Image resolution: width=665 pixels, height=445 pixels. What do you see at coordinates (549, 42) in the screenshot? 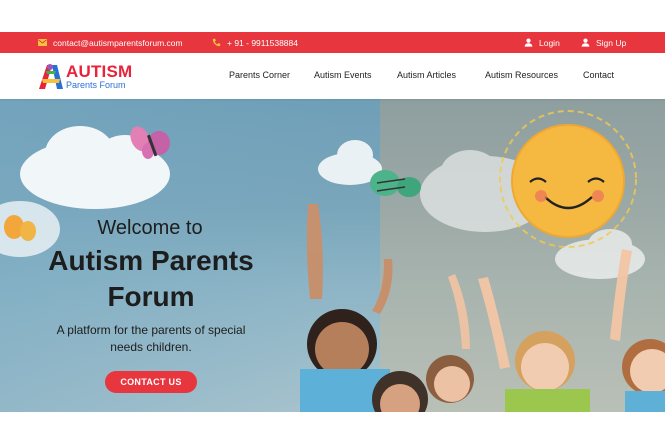
I see `login-label: Login` at bounding box center [549, 42].